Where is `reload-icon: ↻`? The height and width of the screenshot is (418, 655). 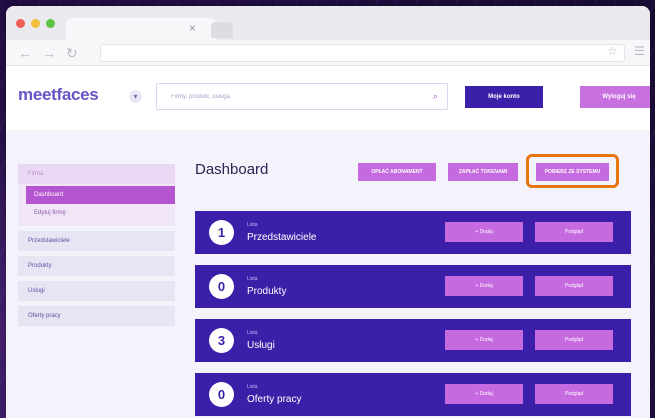 reload-icon: ↻ is located at coordinates (72, 53).